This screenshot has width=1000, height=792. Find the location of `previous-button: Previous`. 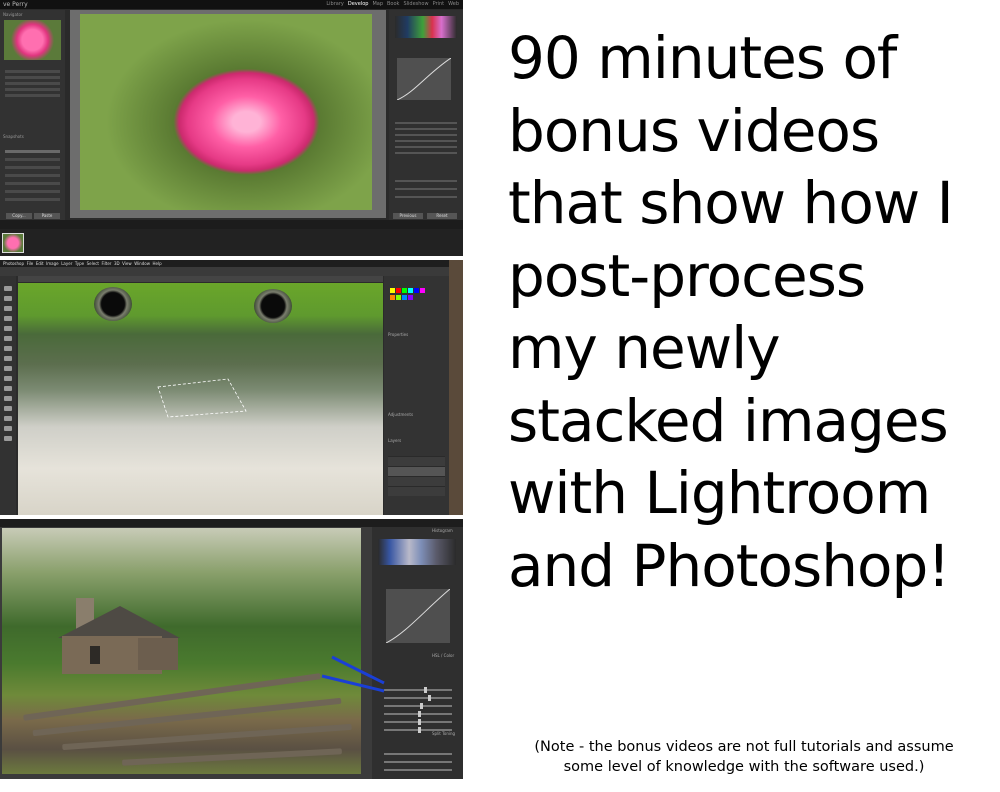

previous-button: Previous is located at coordinates (408, 216).